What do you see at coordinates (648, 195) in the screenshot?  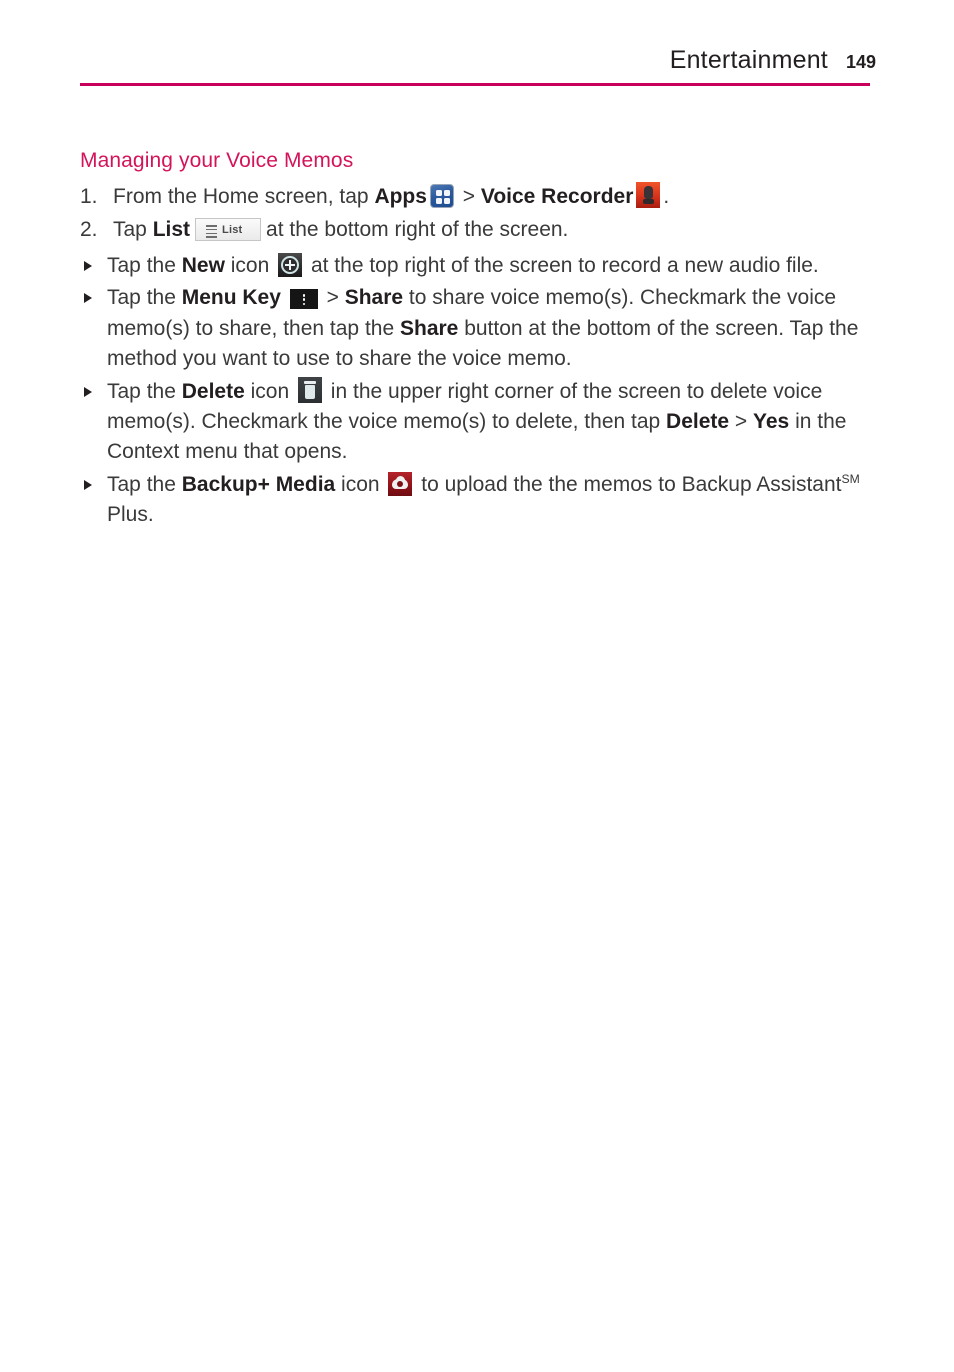 I see `voice-recorder-icon` at bounding box center [648, 195].